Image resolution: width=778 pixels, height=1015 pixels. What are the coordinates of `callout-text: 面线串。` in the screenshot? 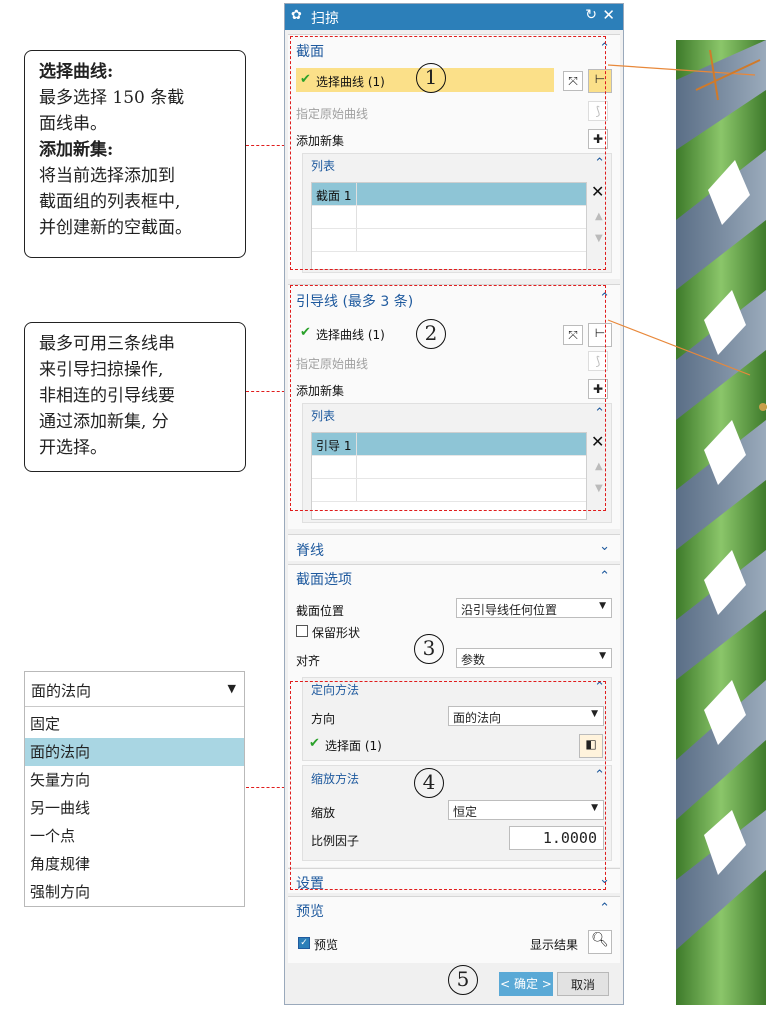 It's located at (73, 124).